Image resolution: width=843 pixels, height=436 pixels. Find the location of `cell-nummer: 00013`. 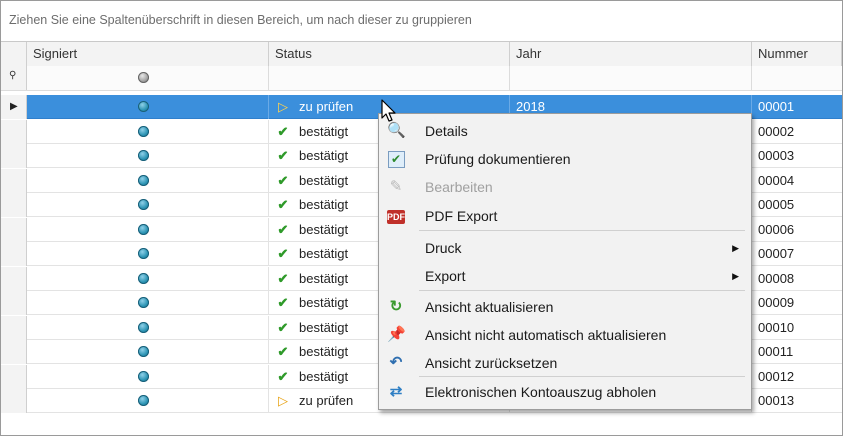

cell-nummer: 00013 is located at coordinates (797, 401).